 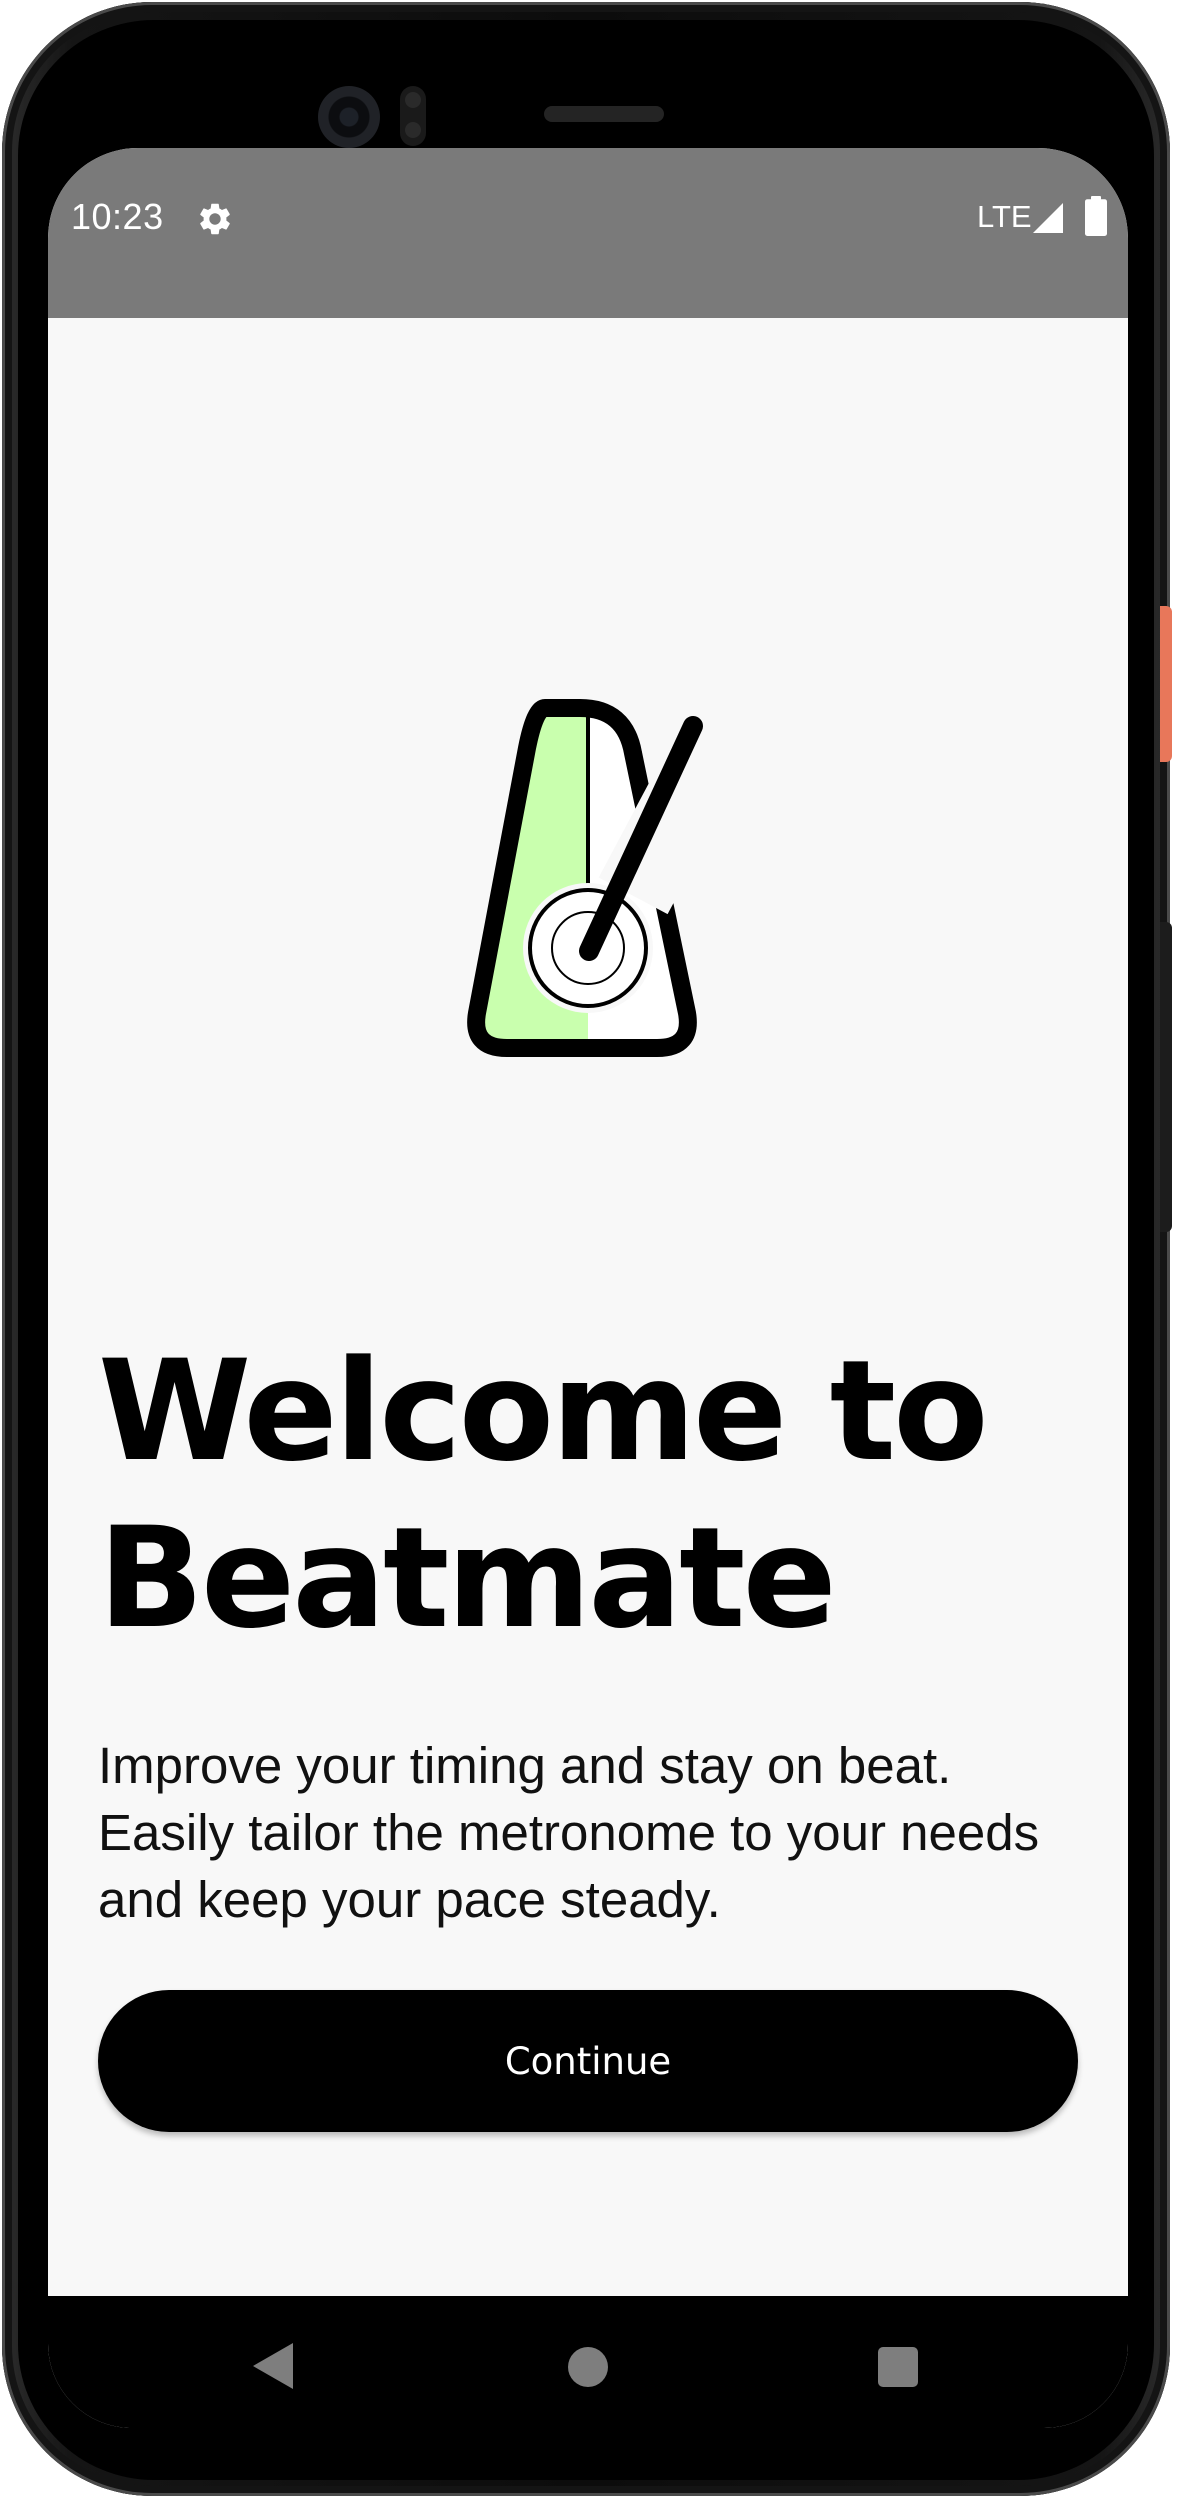 I want to click on front-camera, so click(x=349, y=117).